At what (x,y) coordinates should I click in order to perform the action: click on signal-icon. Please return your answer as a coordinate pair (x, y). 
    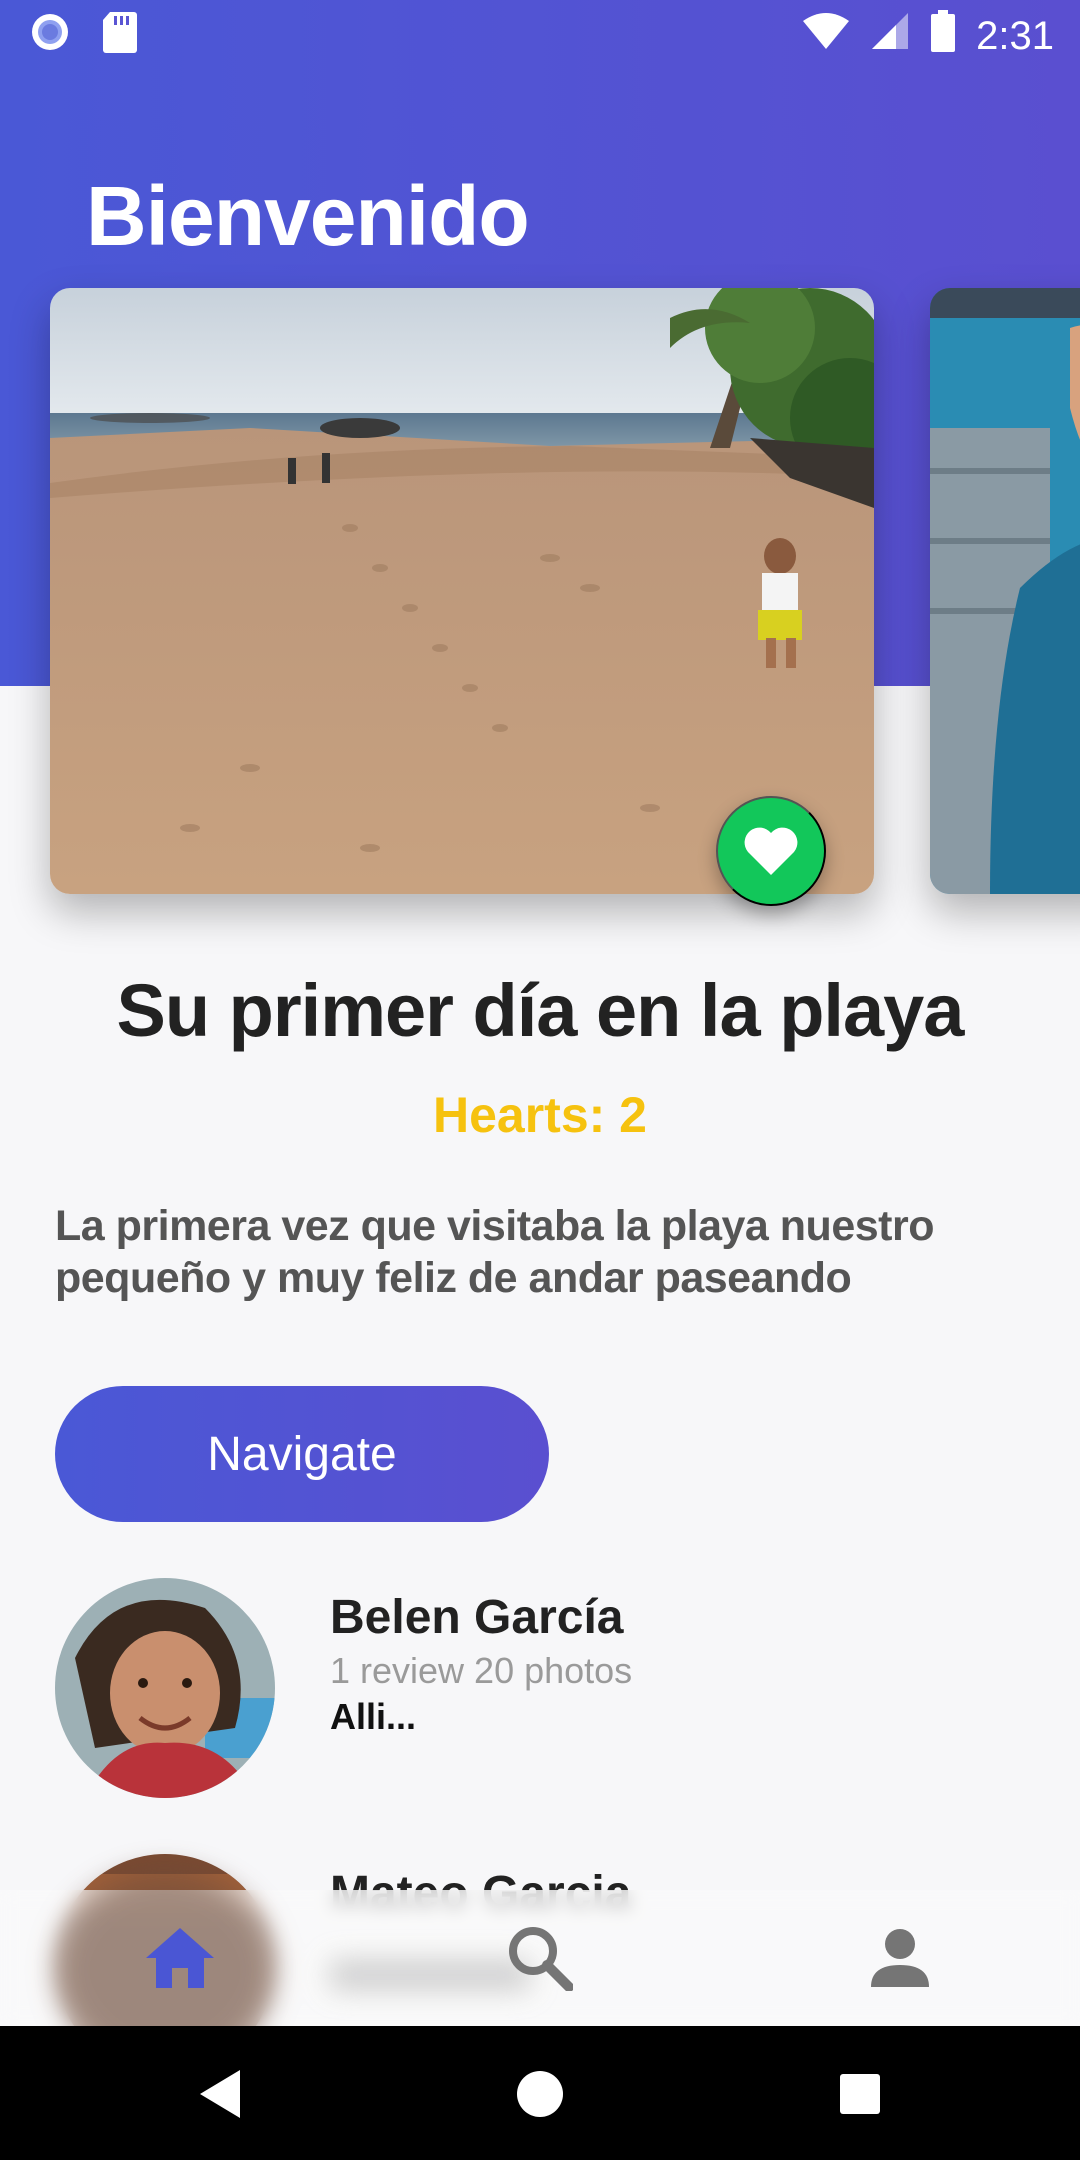
    Looking at the image, I should click on (890, 36).